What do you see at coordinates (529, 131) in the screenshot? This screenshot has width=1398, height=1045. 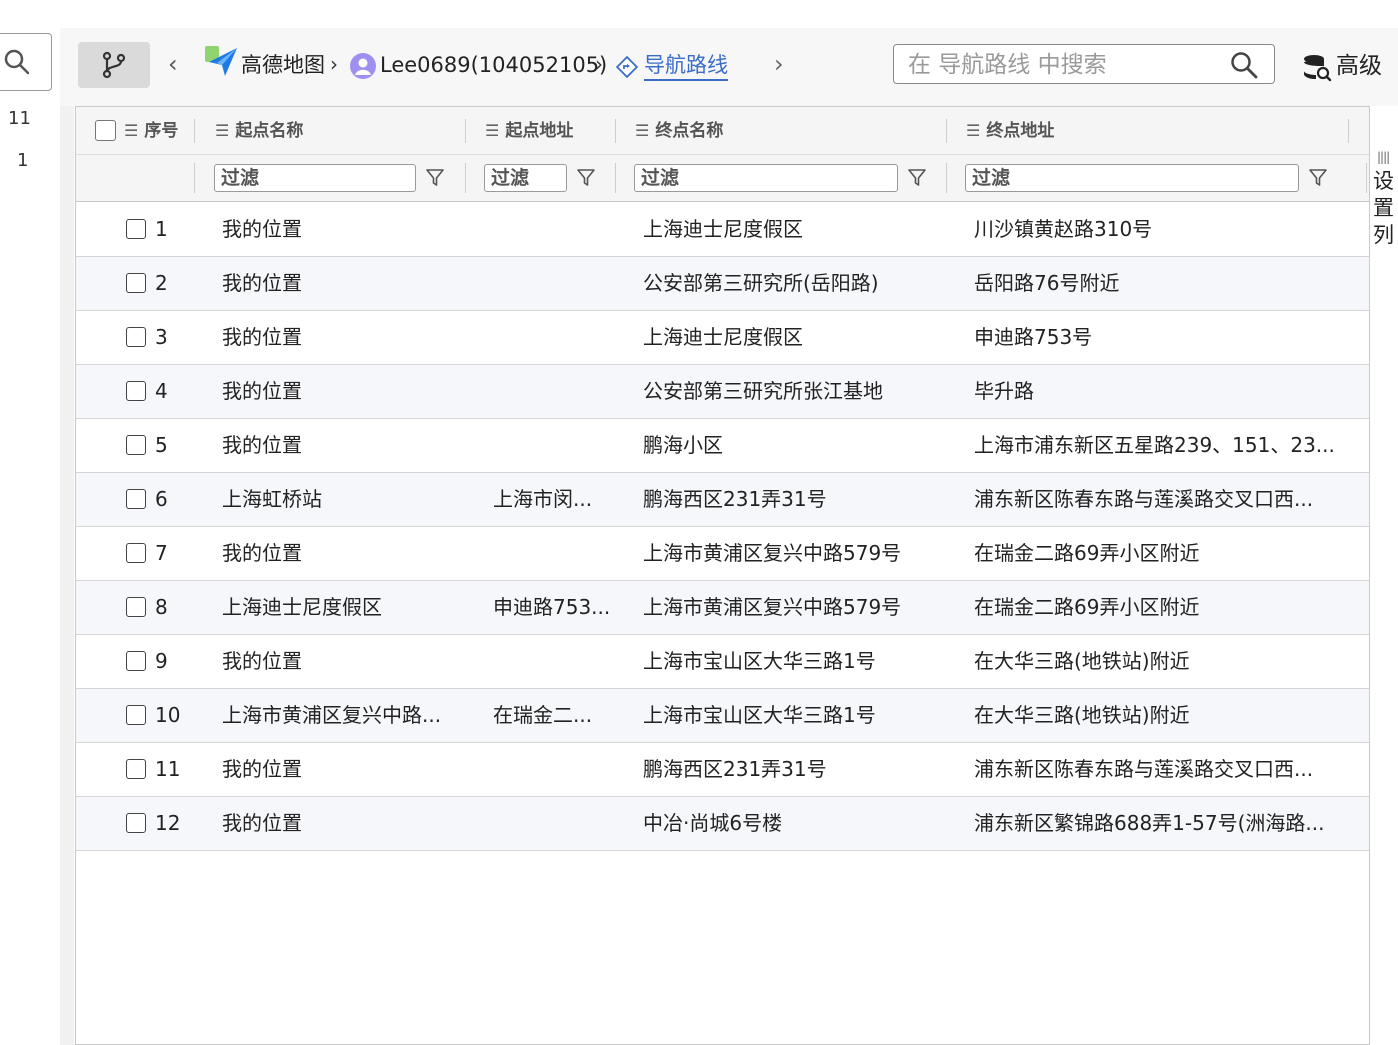 I see `column-header-start-addr: ☰ 起点地址` at bounding box center [529, 131].